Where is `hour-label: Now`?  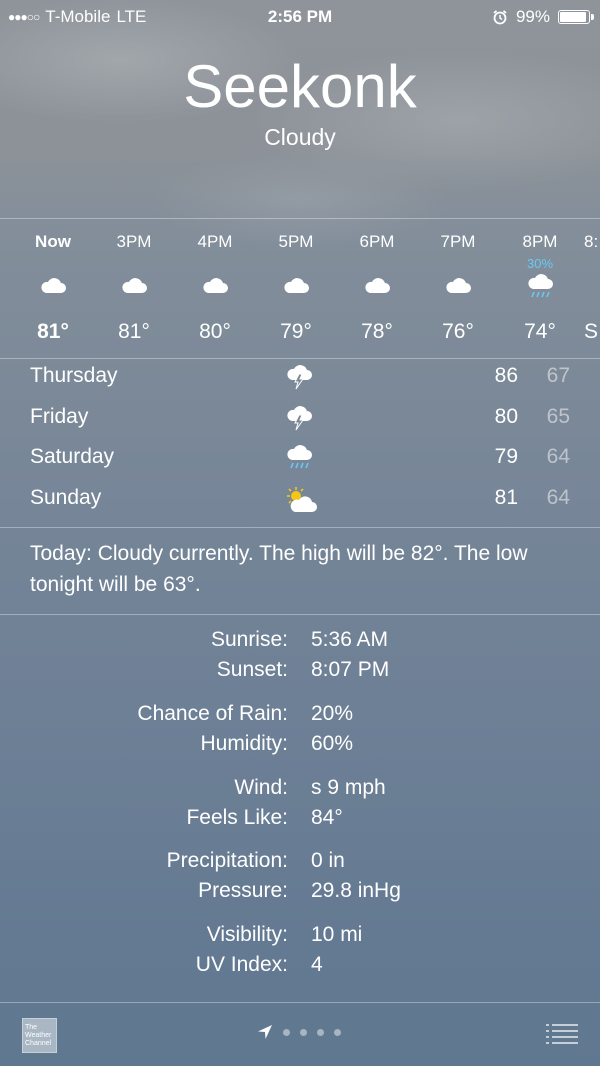
hour-label: Now is located at coordinates (53, 241).